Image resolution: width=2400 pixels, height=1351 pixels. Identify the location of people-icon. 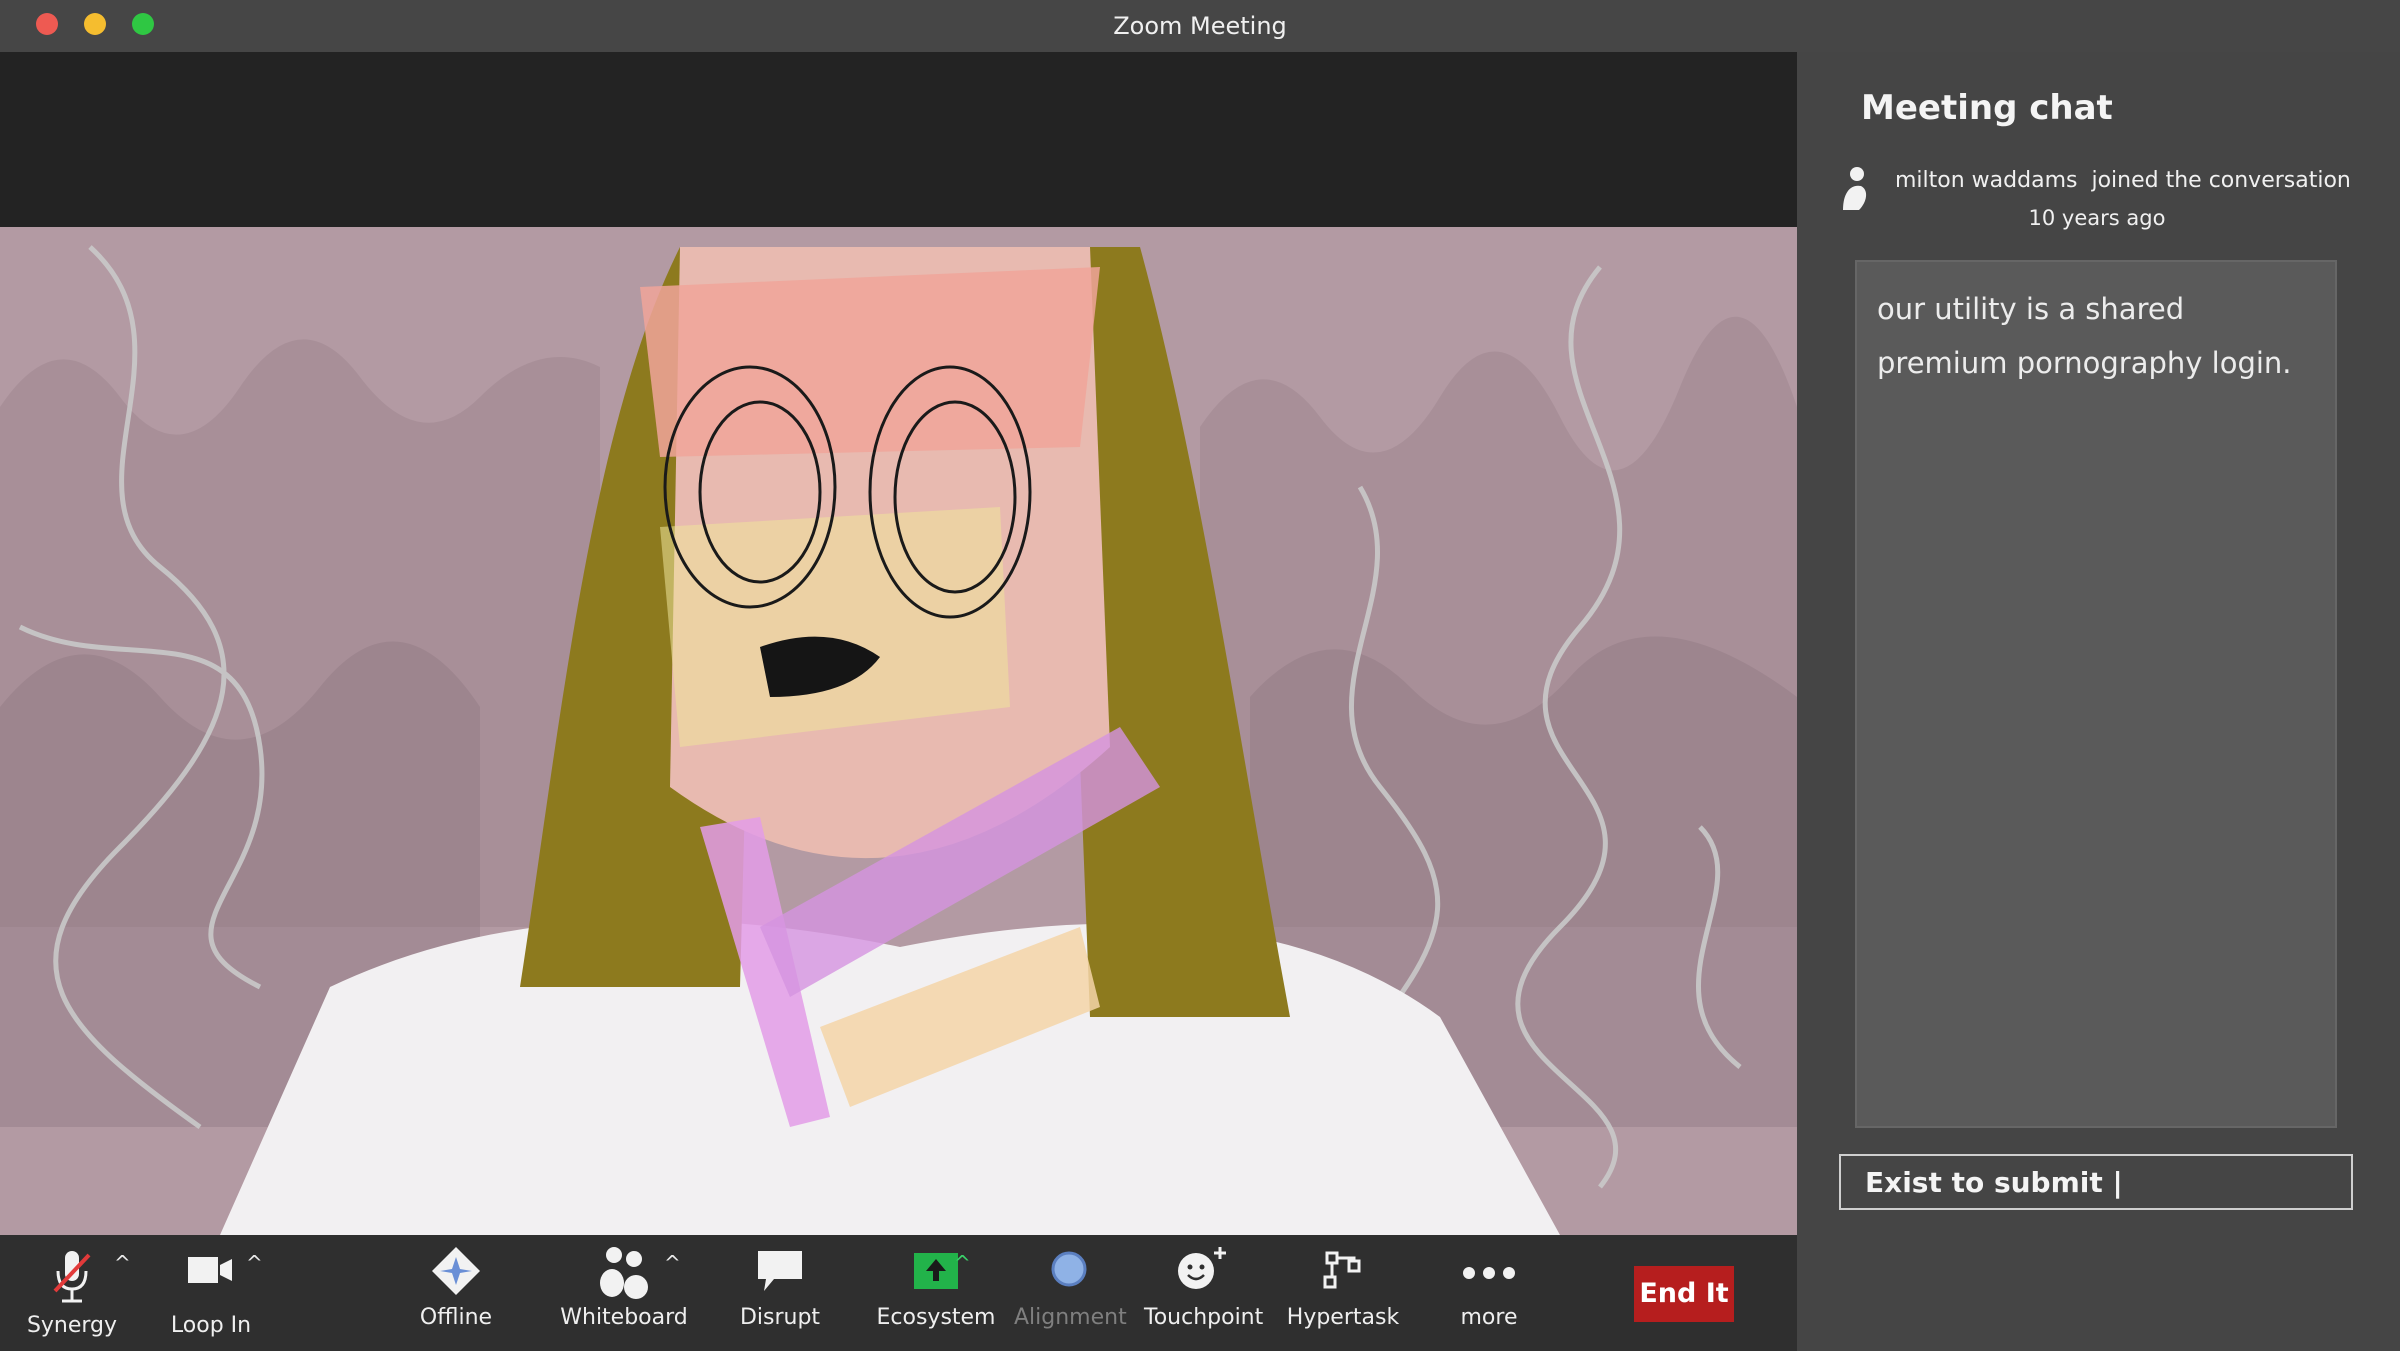
(624, 1273).